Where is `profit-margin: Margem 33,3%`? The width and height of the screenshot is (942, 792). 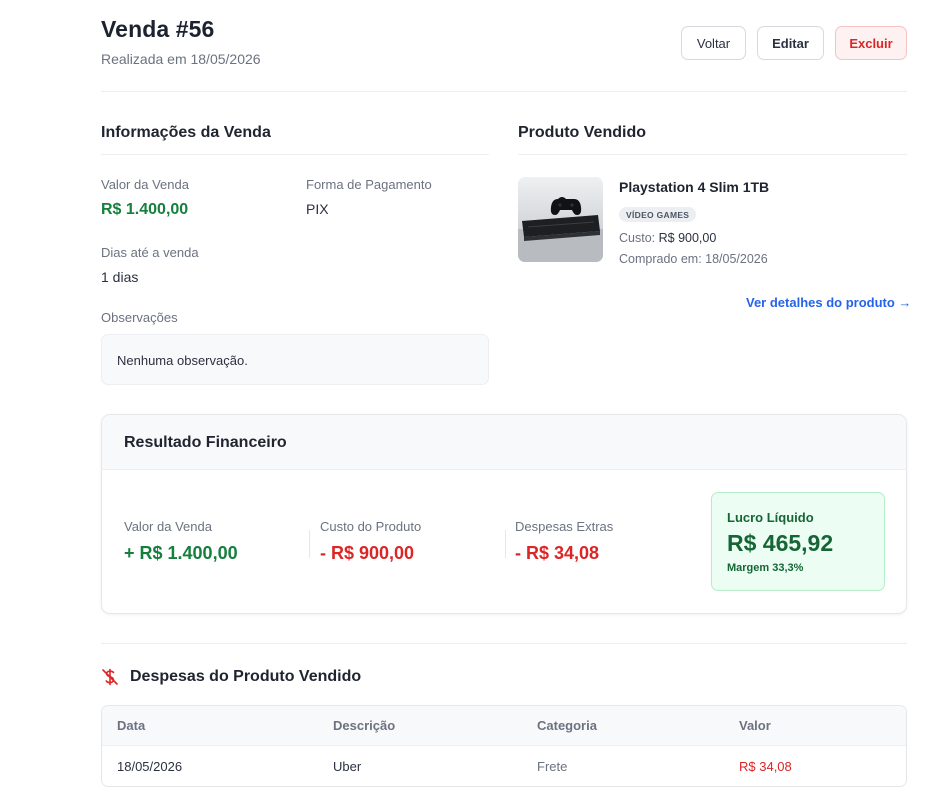
profit-margin: Margem 33,3% is located at coordinates (765, 568).